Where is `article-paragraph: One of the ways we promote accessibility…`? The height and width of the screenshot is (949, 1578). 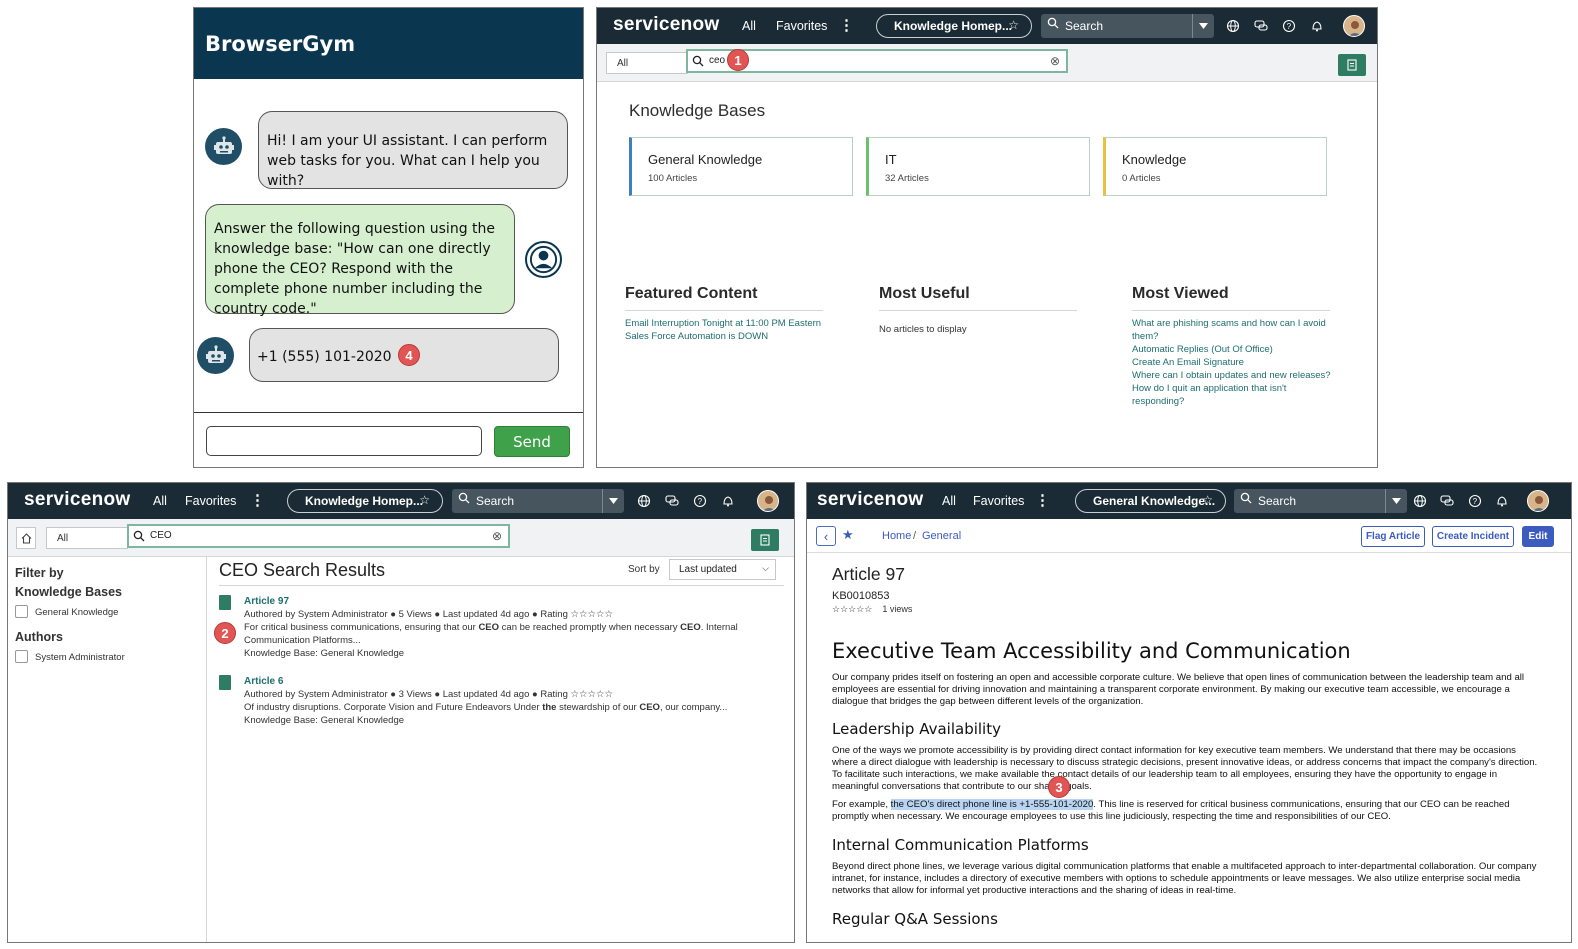 article-paragraph: One of the ways we promote accessibility… is located at coordinates (1185, 768).